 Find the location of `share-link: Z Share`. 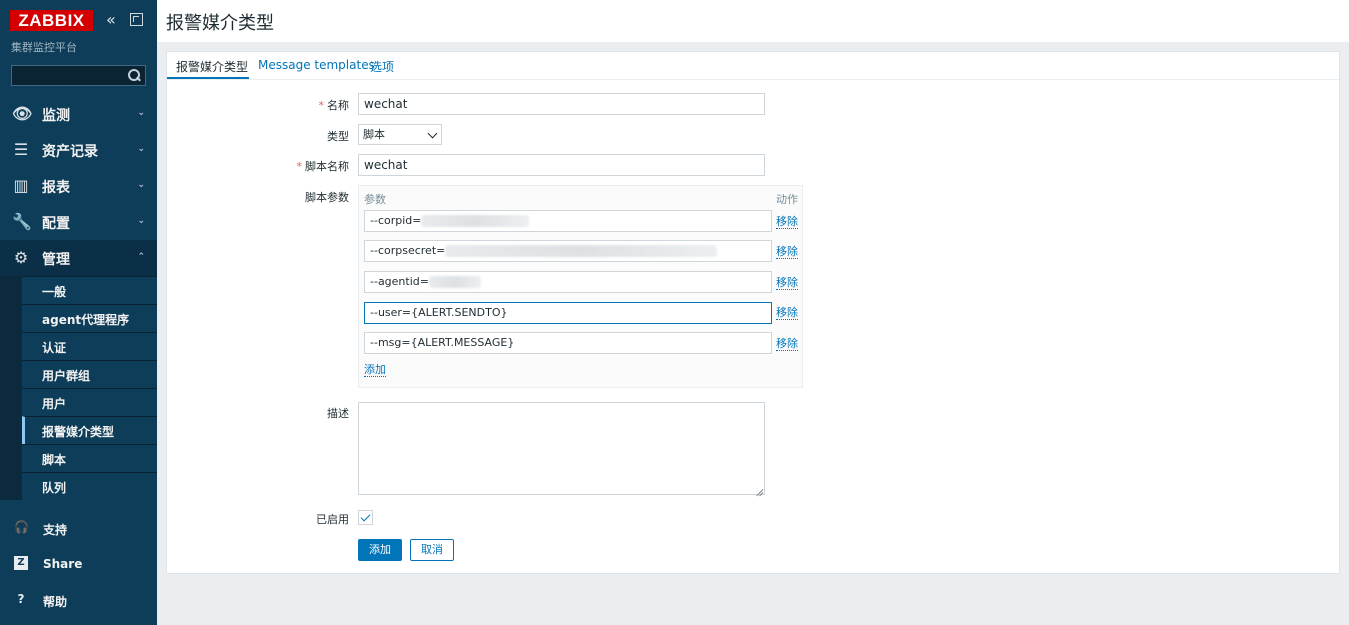

share-link: Z Share is located at coordinates (78, 564).